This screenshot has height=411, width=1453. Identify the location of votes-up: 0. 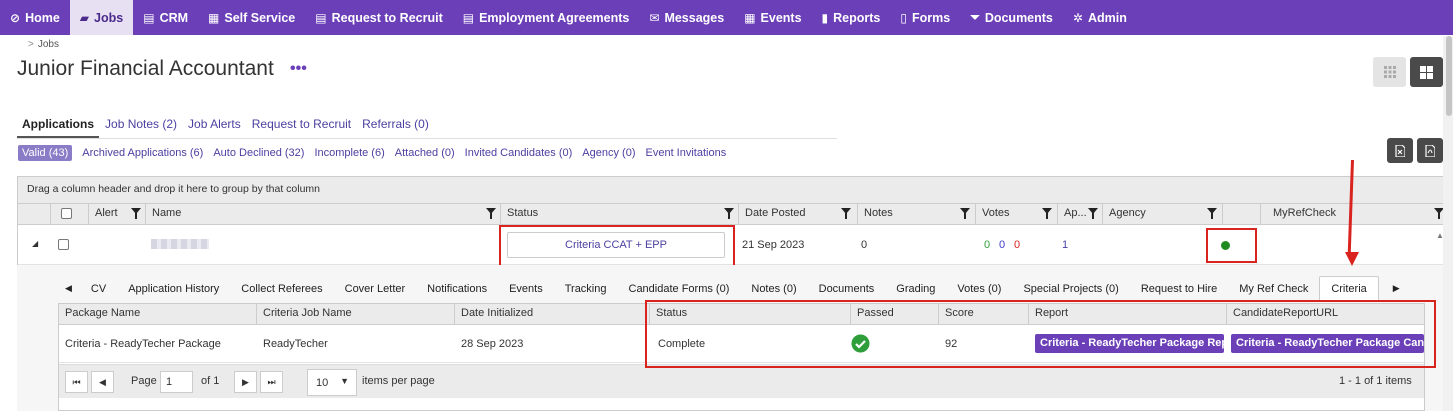
(987, 245).